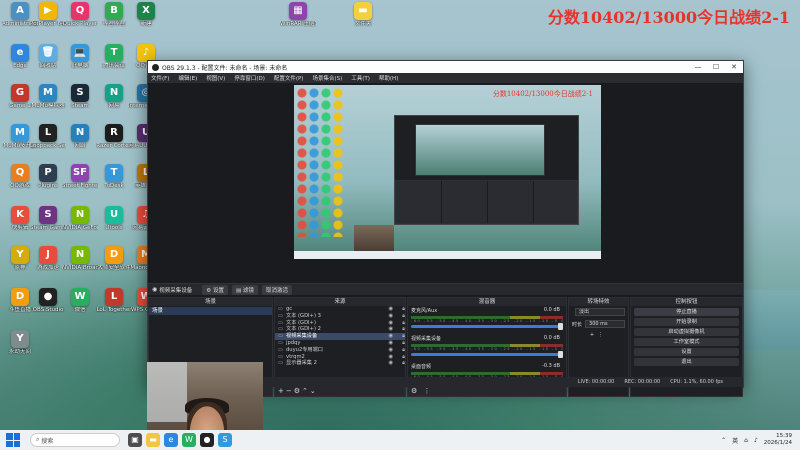 This screenshot has width=800, height=450. What do you see at coordinates (80, 19) in the screenshot?
I see `desktop-icon: Q Quick Player` at bounding box center [80, 19].